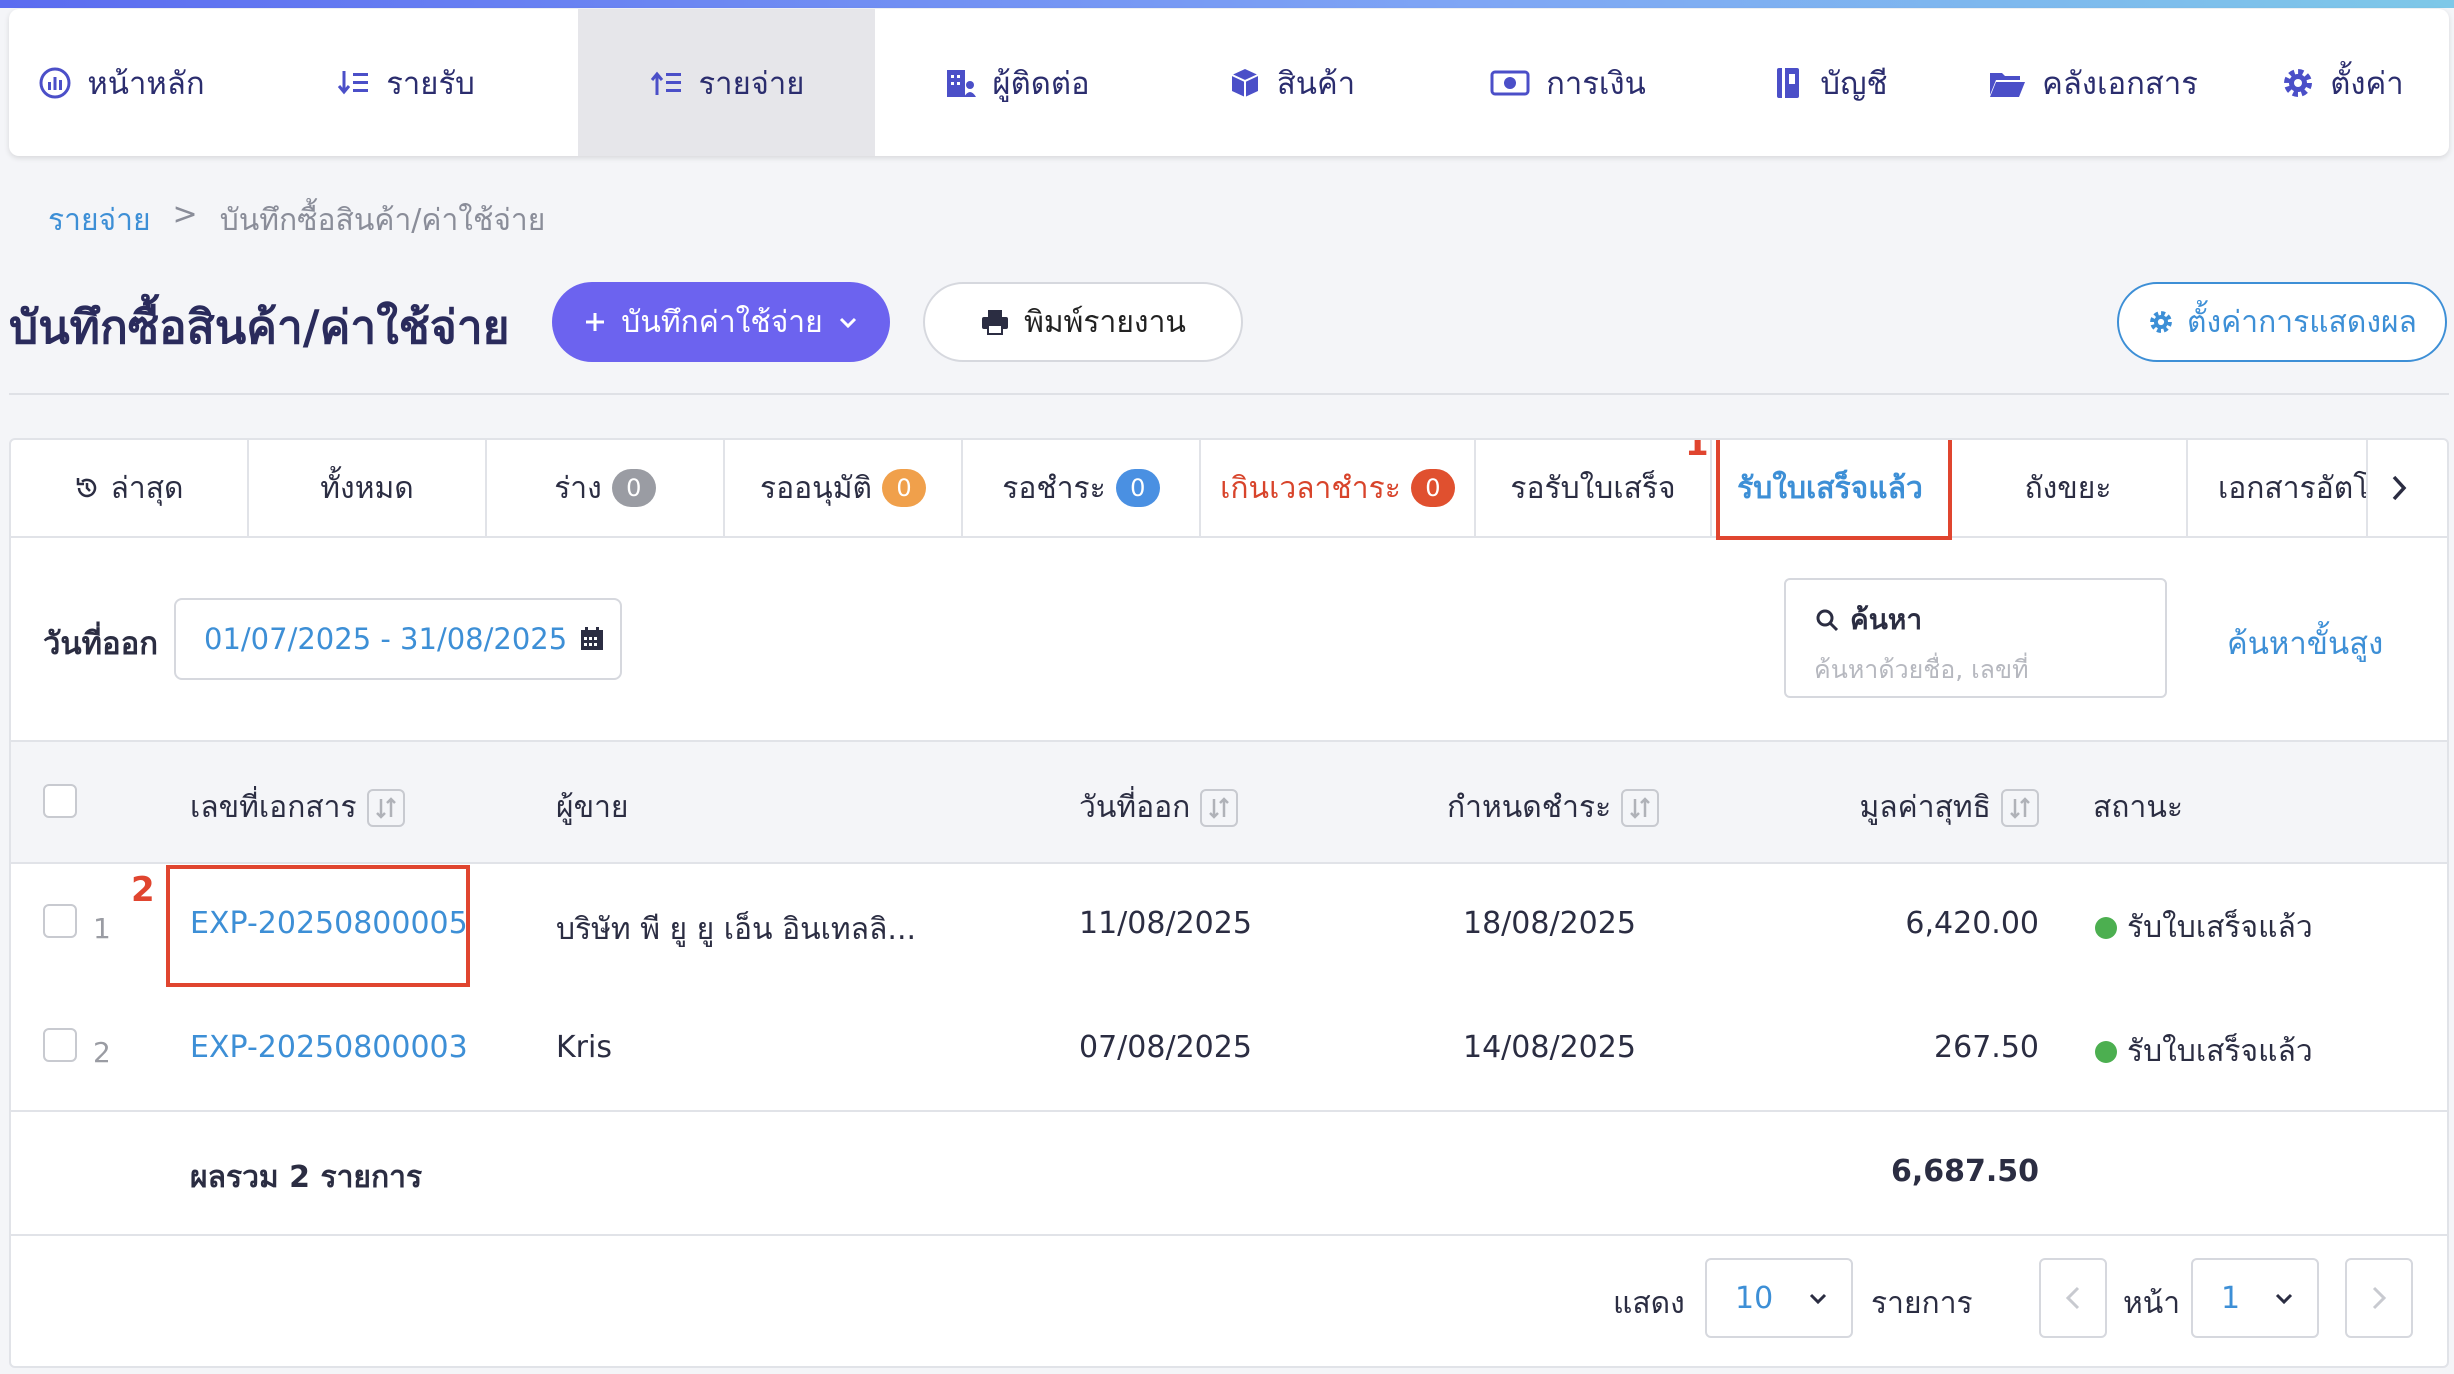 The width and height of the screenshot is (2454, 1374). I want to click on page-label: หน้า, so click(2152, 1303).